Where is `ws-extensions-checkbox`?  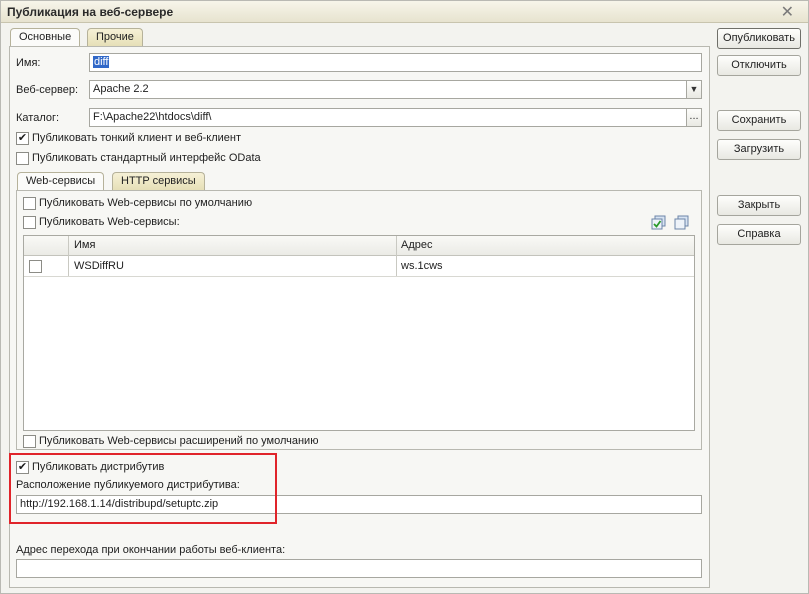
ws-extensions-checkbox is located at coordinates (29, 441).